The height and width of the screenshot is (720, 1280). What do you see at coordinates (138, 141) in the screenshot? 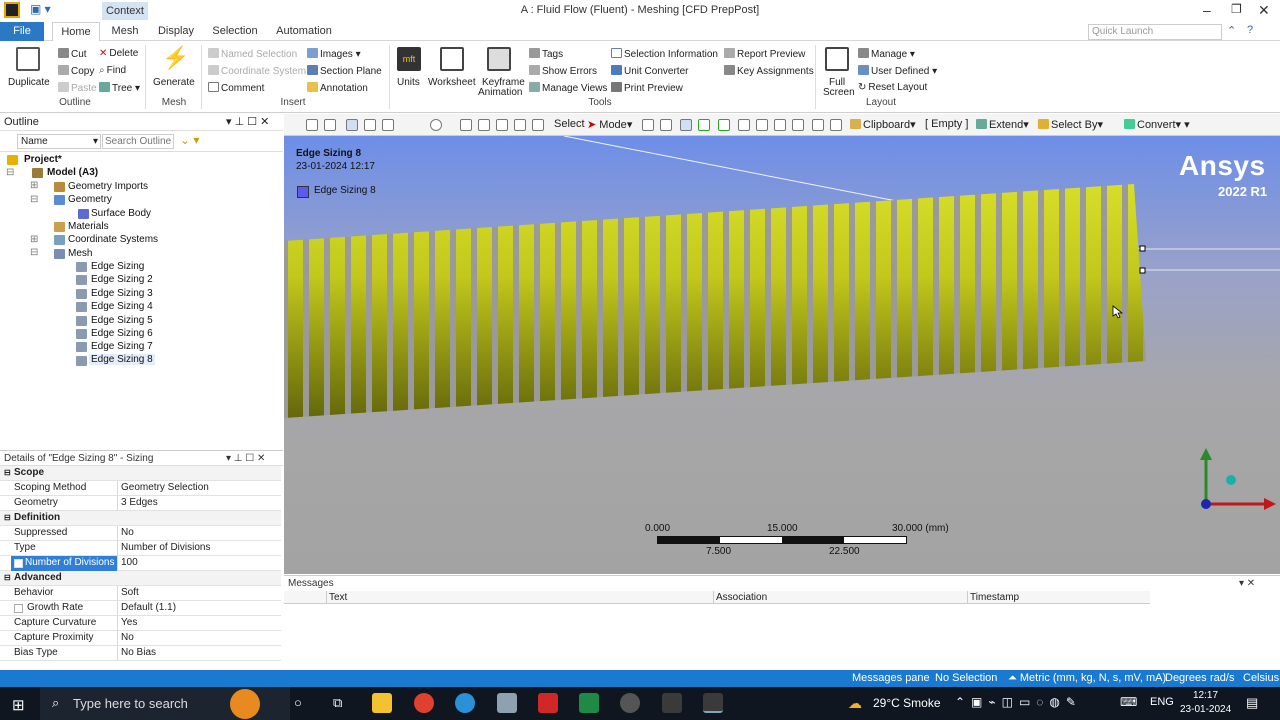
I see `outline-search-input` at bounding box center [138, 141].